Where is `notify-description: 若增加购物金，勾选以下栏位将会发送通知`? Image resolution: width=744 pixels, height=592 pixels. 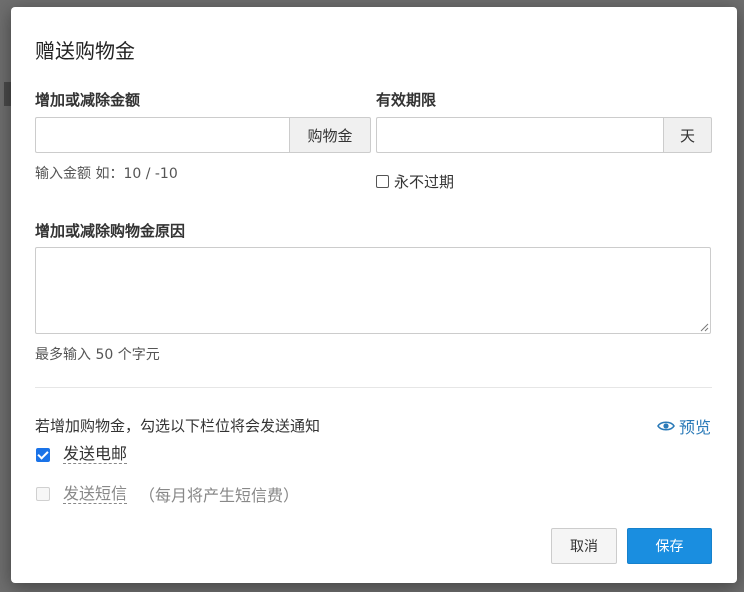 notify-description: 若增加购物金，勾选以下栏位将会发送通知 is located at coordinates (178, 426).